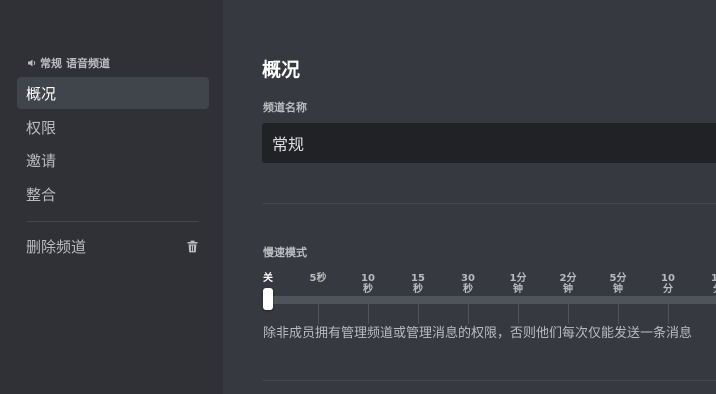  I want to click on sidebar-item-label: 概况, so click(41, 93).